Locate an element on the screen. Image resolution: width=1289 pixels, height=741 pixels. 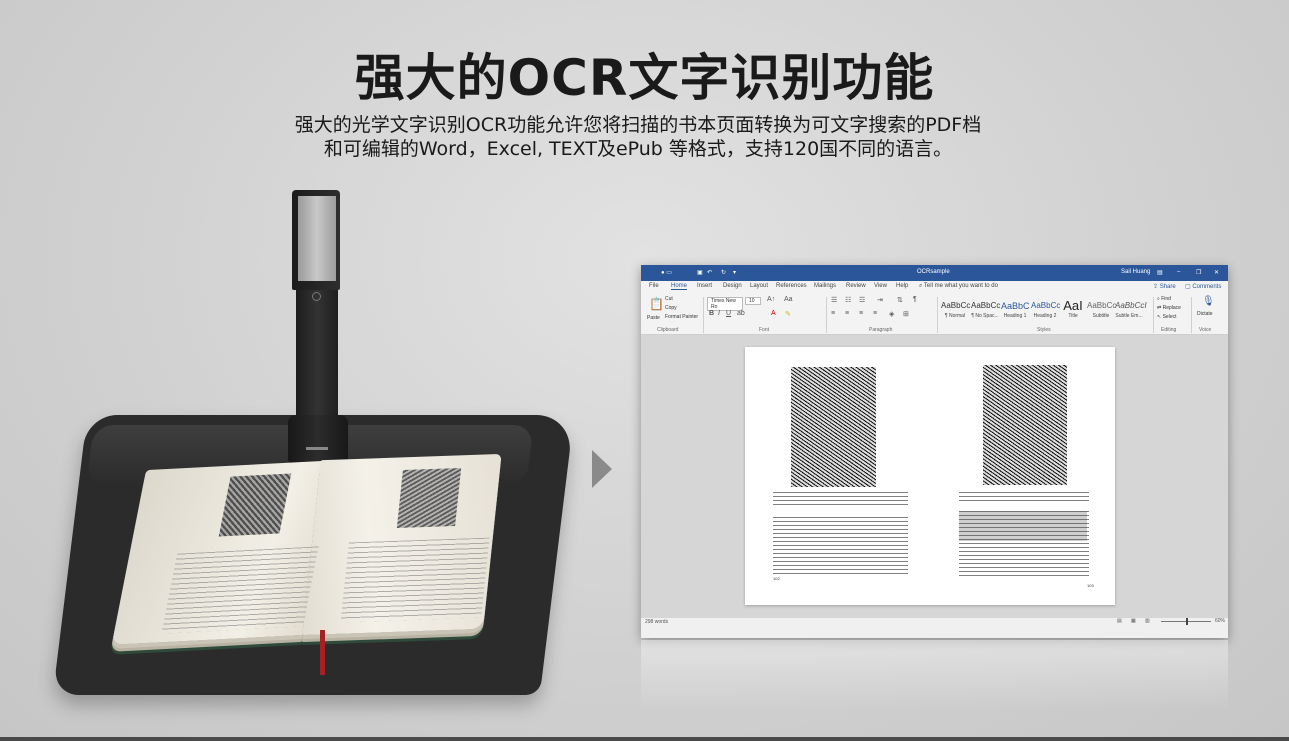
page-number-left: 102 is located at coordinates (776, 578).